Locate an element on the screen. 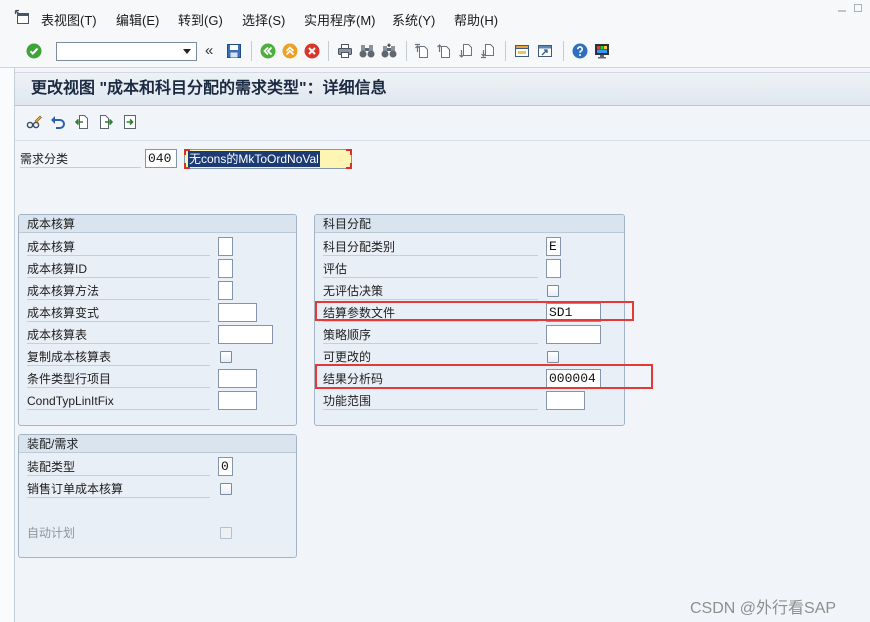  title-bar: 更改视图 "成本和科目分配的需求类型"：详细信息 is located at coordinates (442, 89).